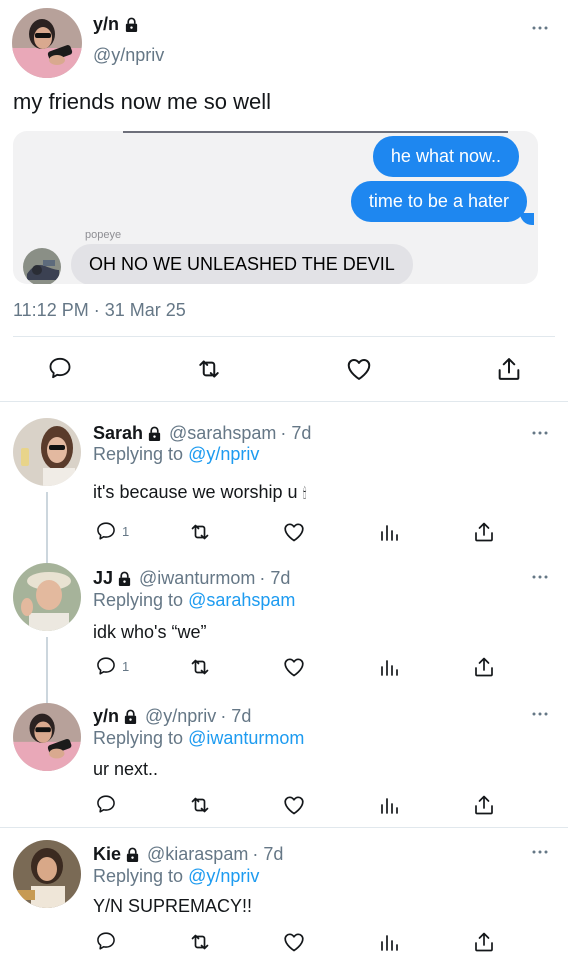 This screenshot has height=960, width=568. What do you see at coordinates (197, 578) in the screenshot?
I see `username: @iwanturmom` at bounding box center [197, 578].